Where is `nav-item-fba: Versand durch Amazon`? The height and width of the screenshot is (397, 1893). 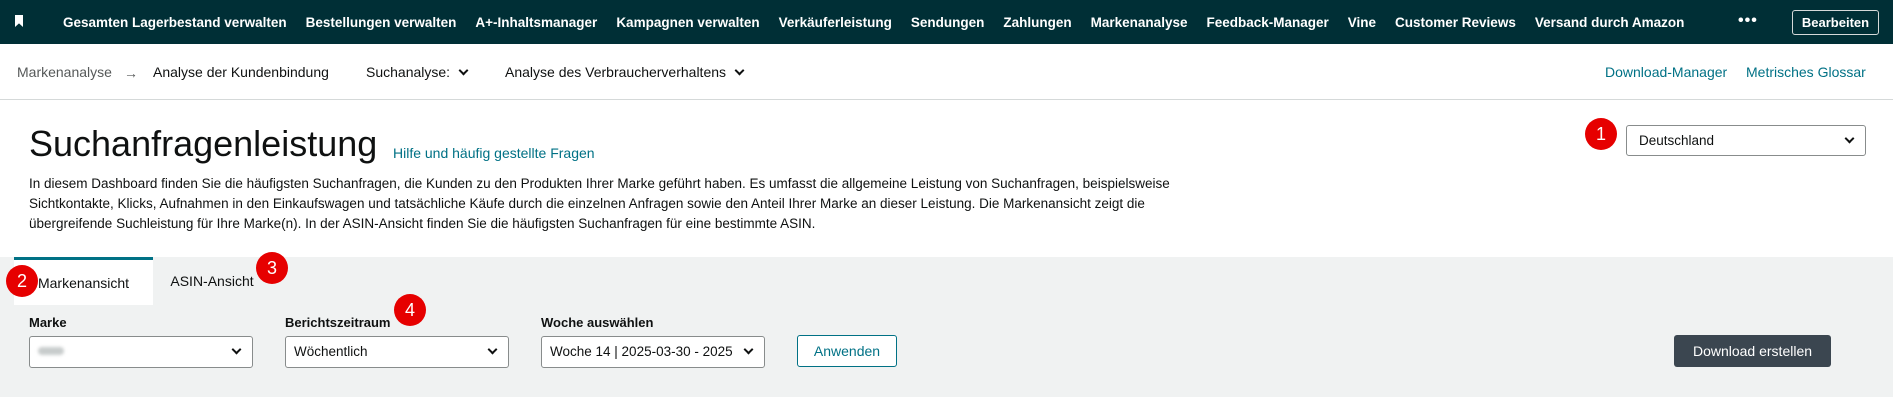
nav-item-fba: Versand durch Amazon is located at coordinates (1610, 22).